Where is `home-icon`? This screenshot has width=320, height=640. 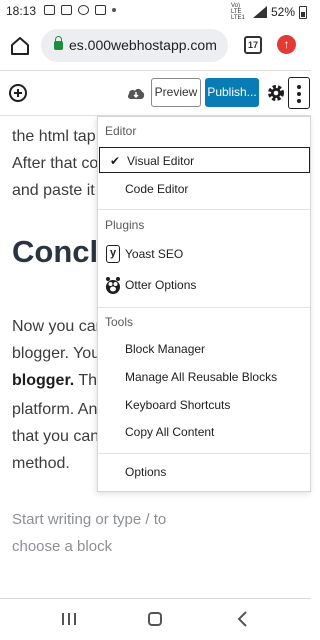
home-icon is located at coordinates (20, 46).